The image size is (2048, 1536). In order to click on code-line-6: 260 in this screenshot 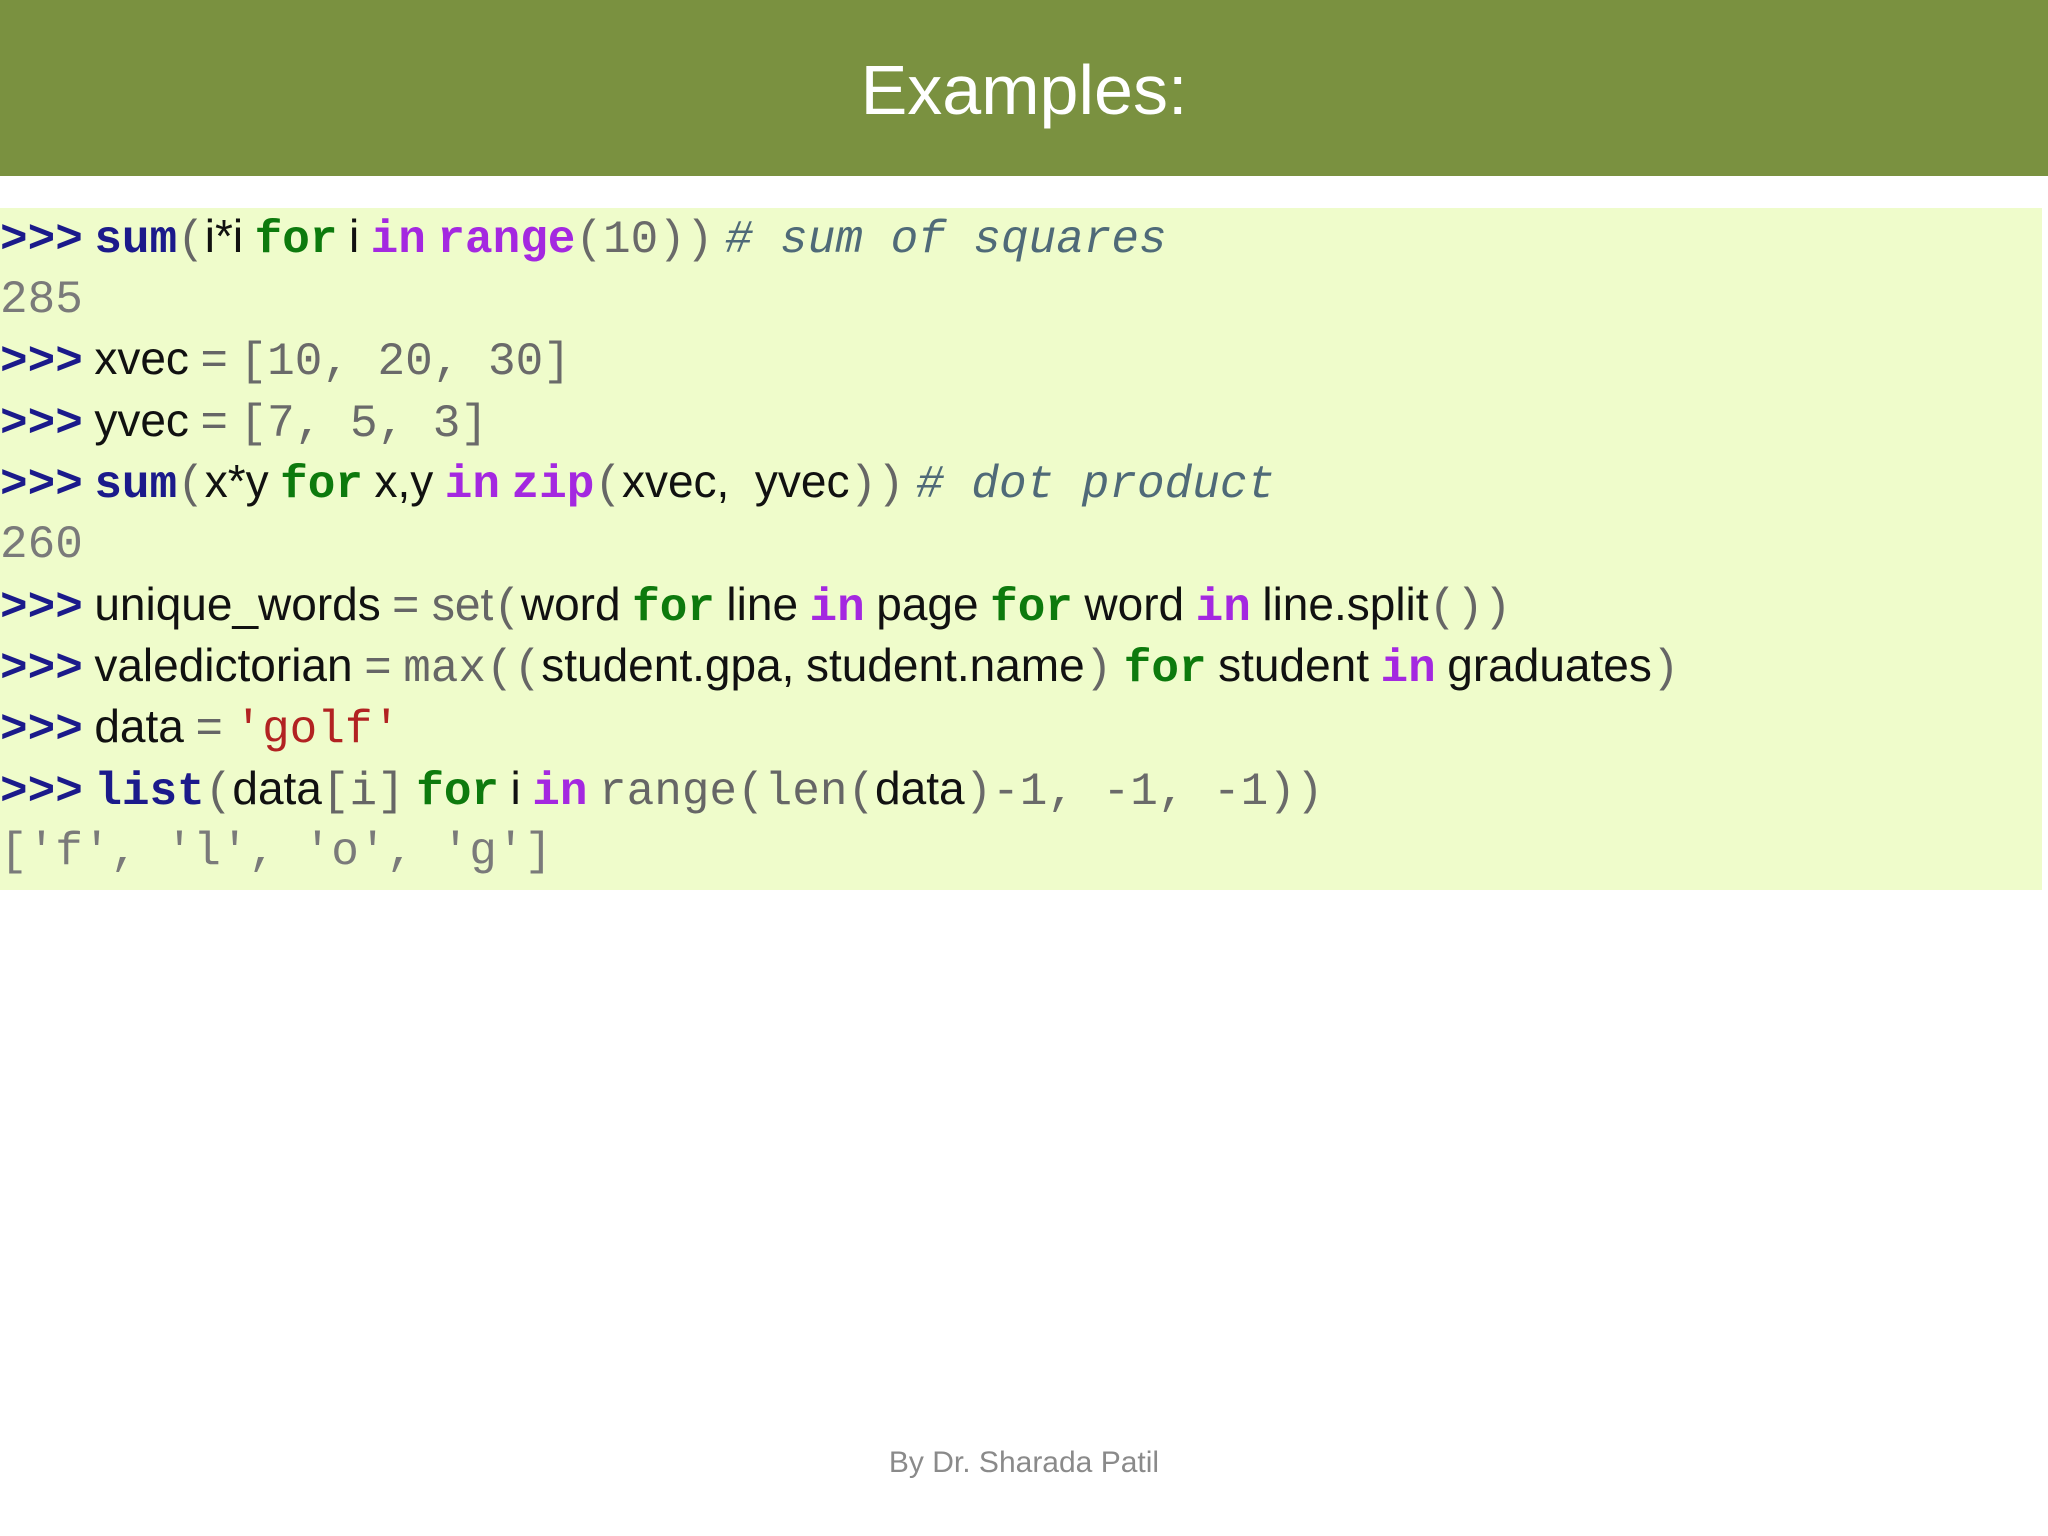, I will do `click(41, 542)`.